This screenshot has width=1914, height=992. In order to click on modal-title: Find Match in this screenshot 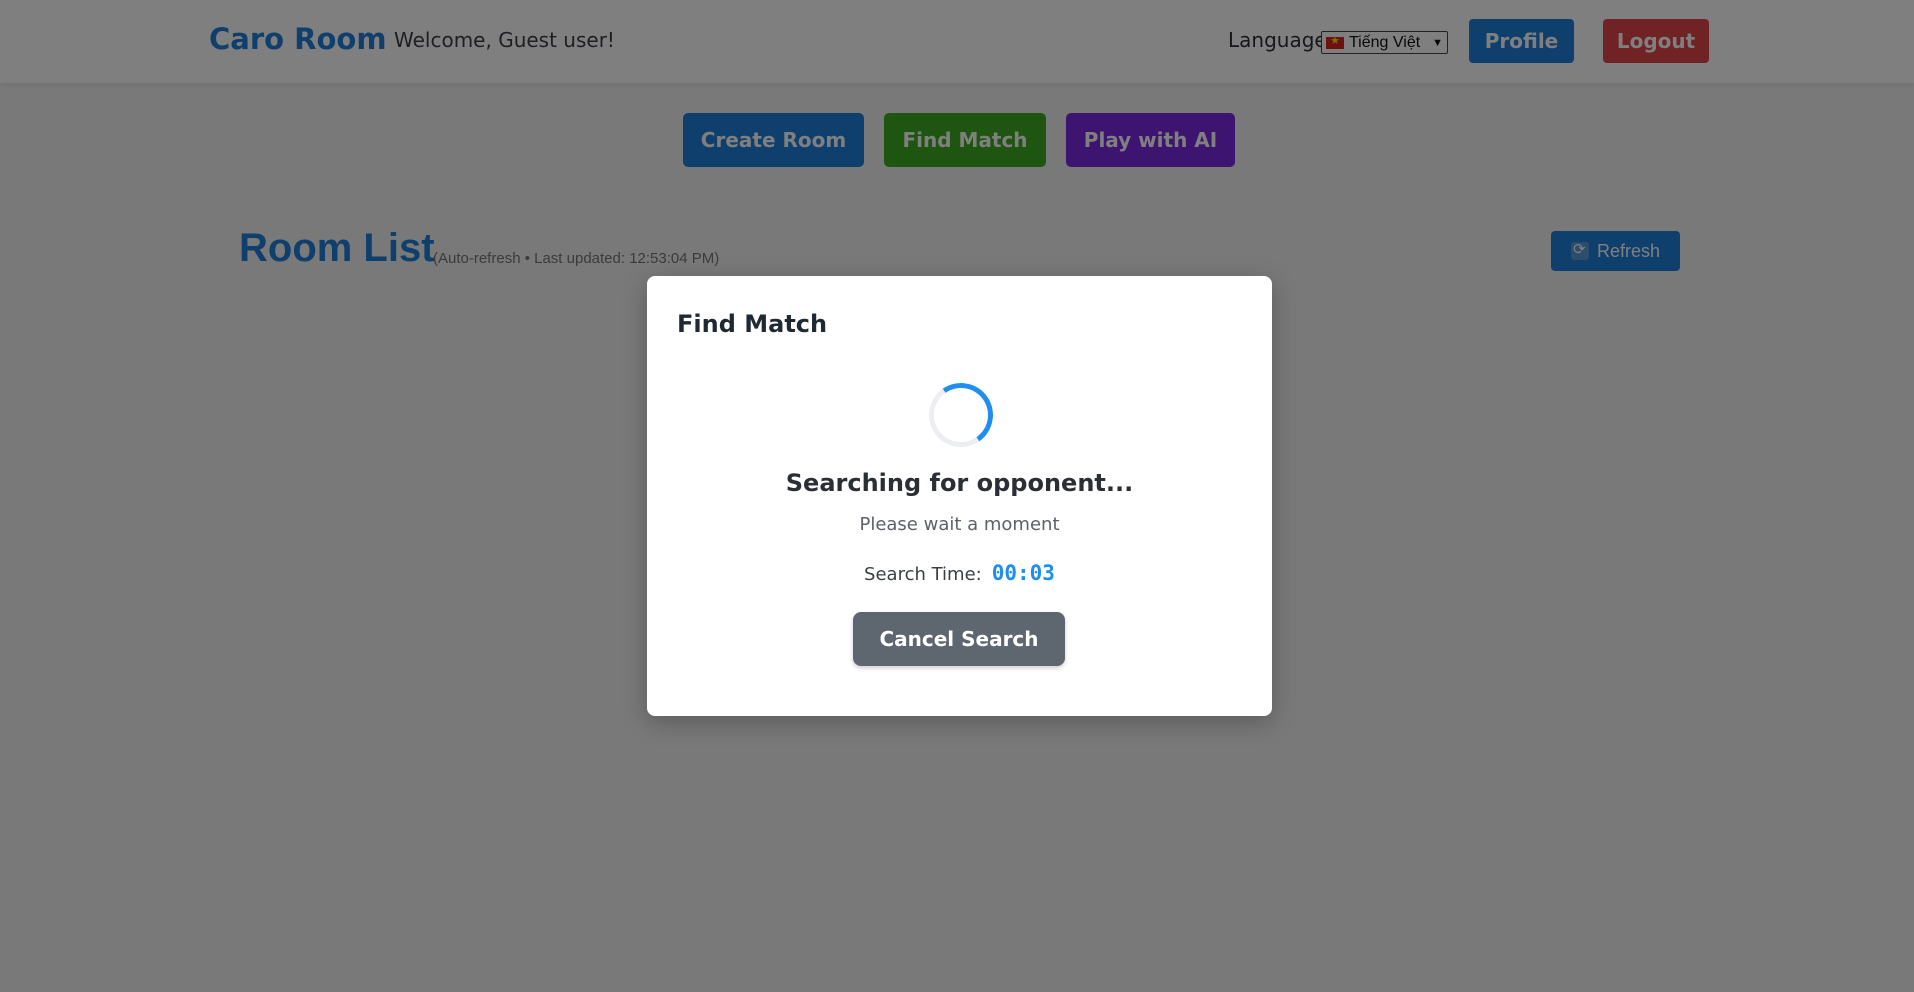, I will do `click(752, 324)`.